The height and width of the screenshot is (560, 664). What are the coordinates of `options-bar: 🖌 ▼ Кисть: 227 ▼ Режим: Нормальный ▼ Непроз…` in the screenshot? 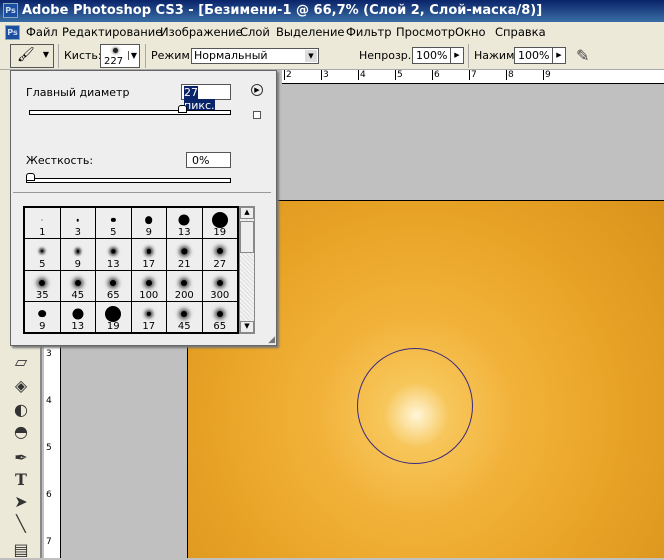 It's located at (332, 56).